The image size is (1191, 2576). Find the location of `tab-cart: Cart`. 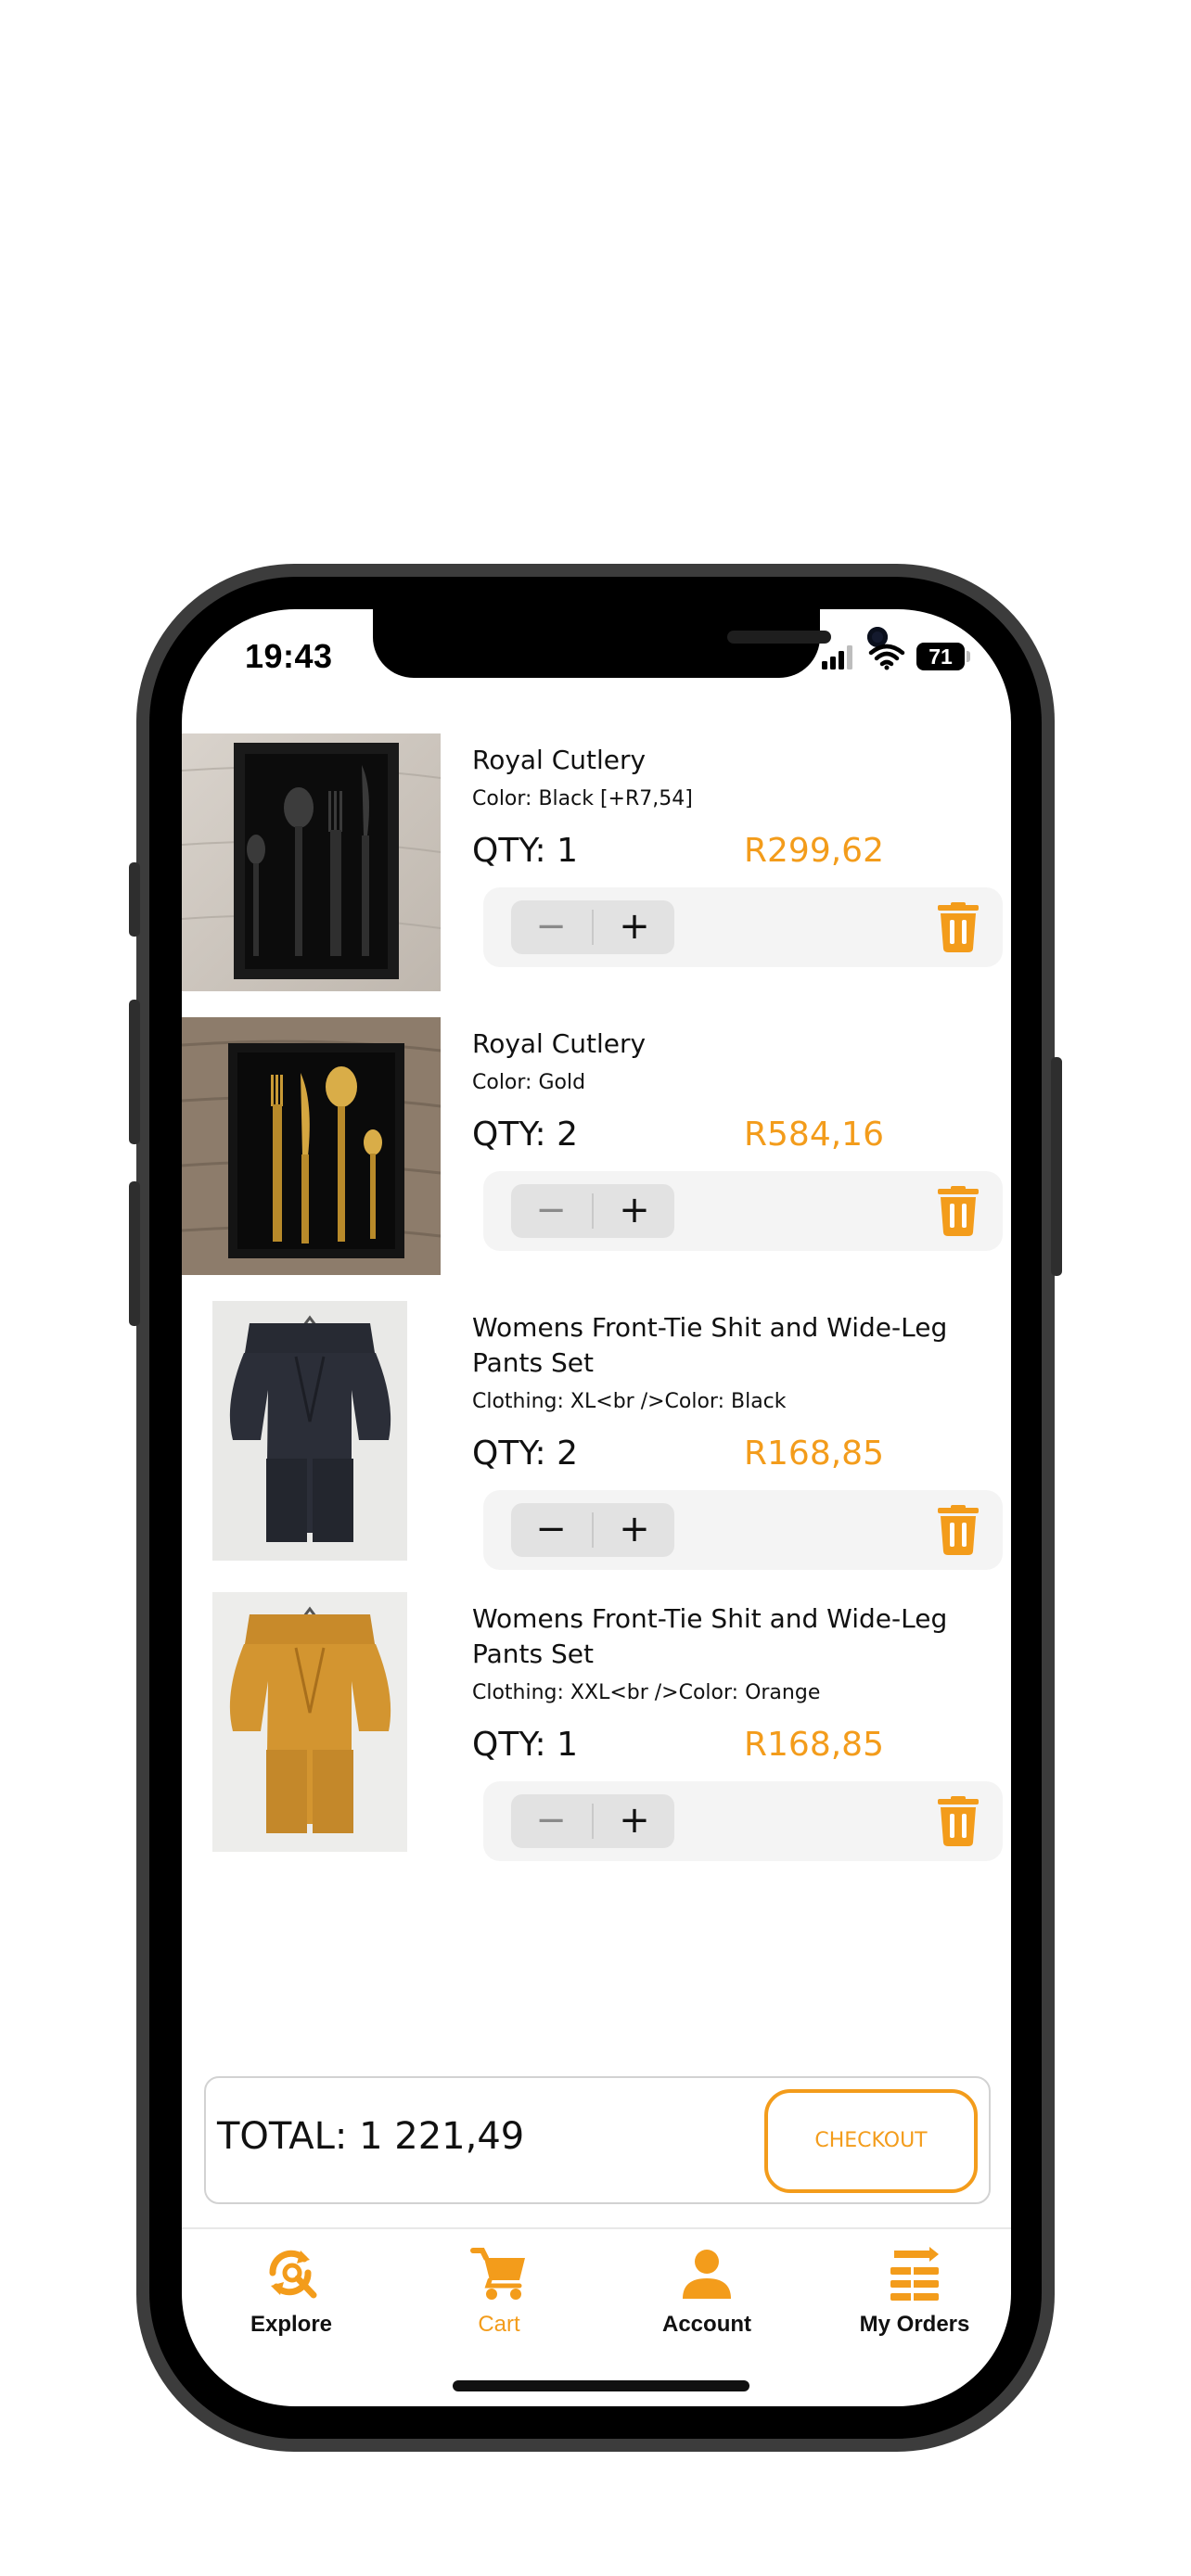

tab-cart: Cart is located at coordinates (499, 2290).